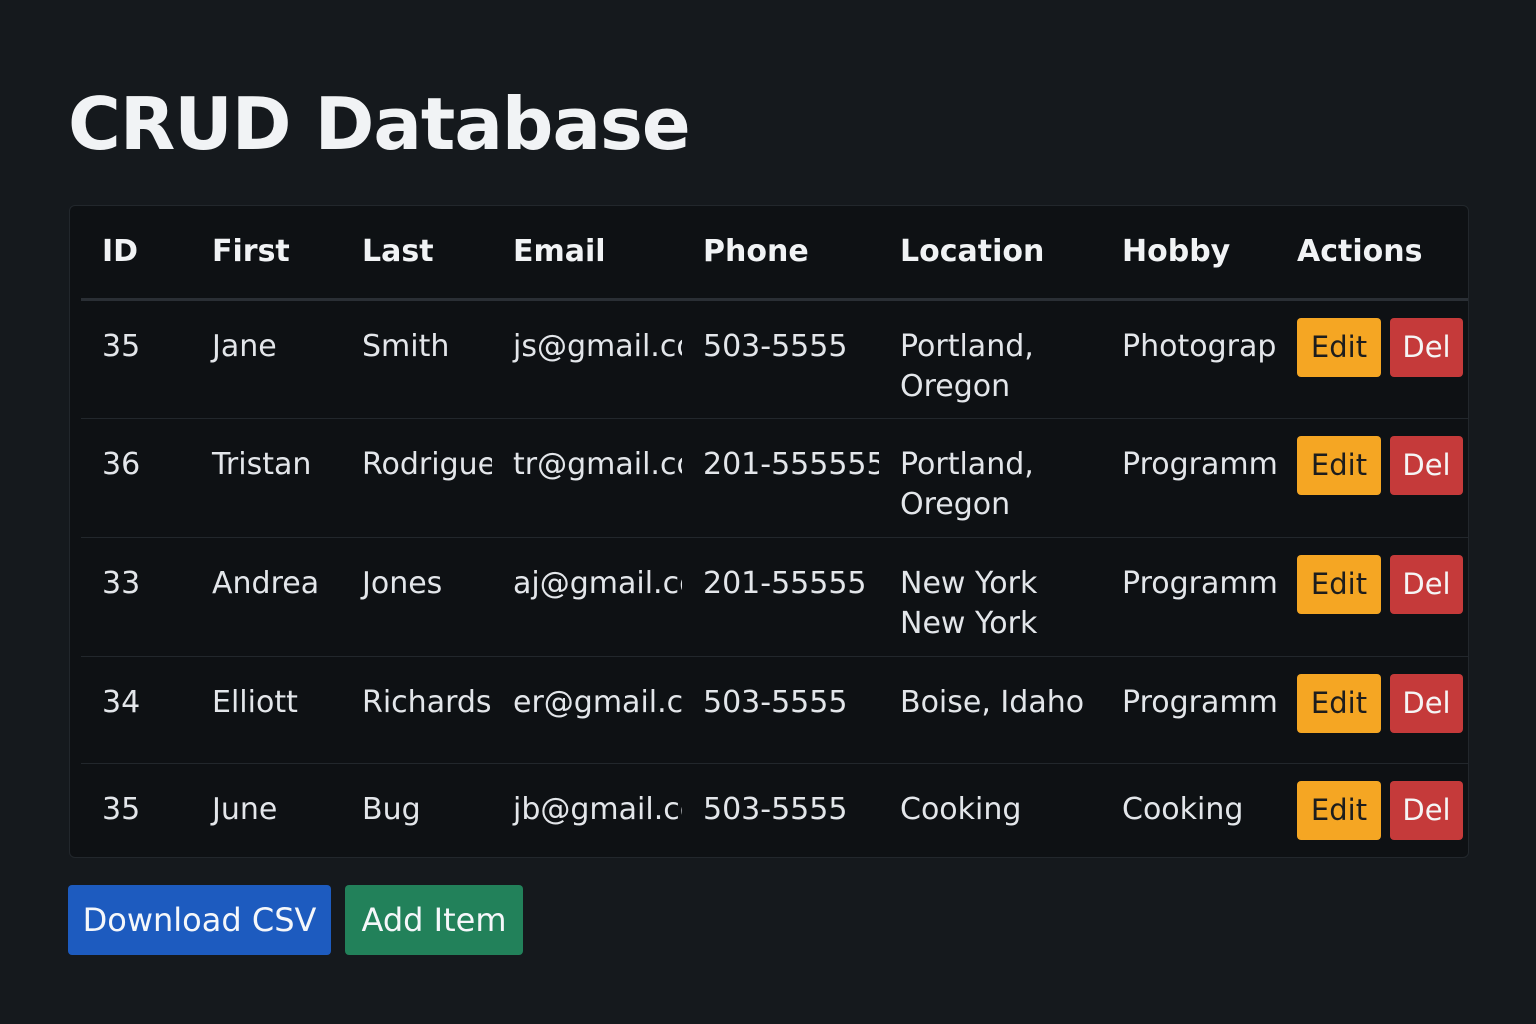 The height and width of the screenshot is (1024, 1536). Describe the element at coordinates (199, 920) in the screenshot. I see `download-csv-button: Download CSV` at that location.